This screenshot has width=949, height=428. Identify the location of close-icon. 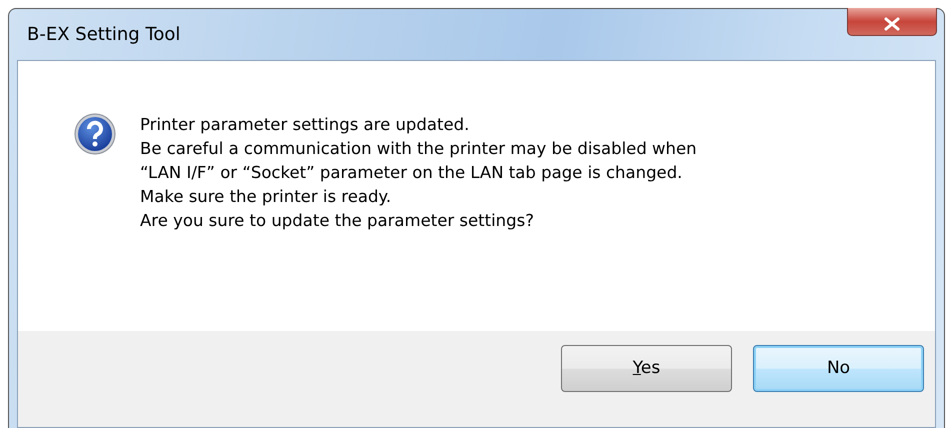
(892, 24).